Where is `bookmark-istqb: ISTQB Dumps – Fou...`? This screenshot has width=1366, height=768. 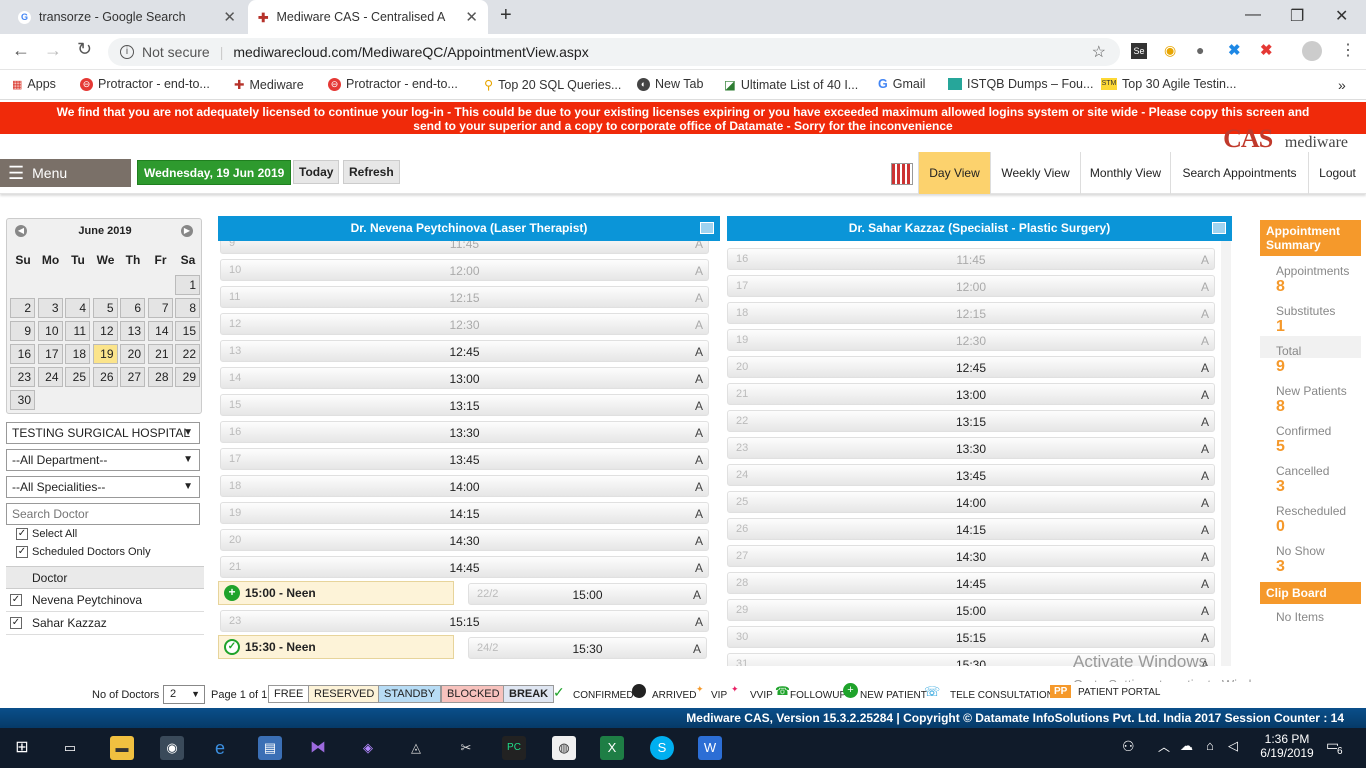
bookmark-istqb: ISTQB Dumps – Fou... is located at coordinates (1020, 84).